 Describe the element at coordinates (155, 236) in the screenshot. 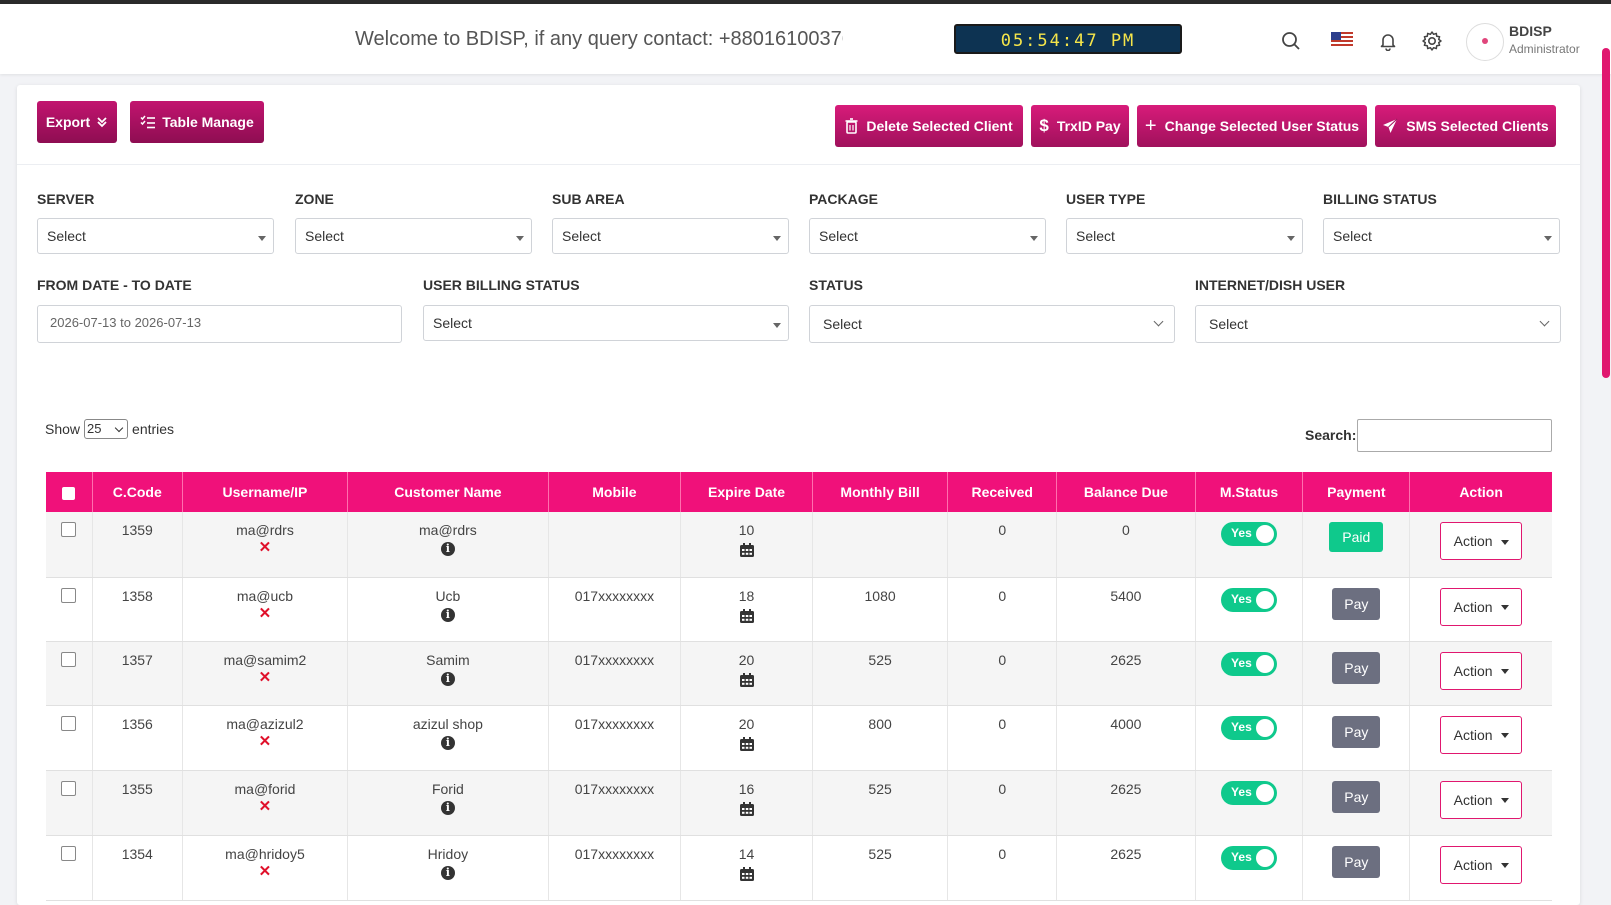

I see `server-select: Select` at that location.